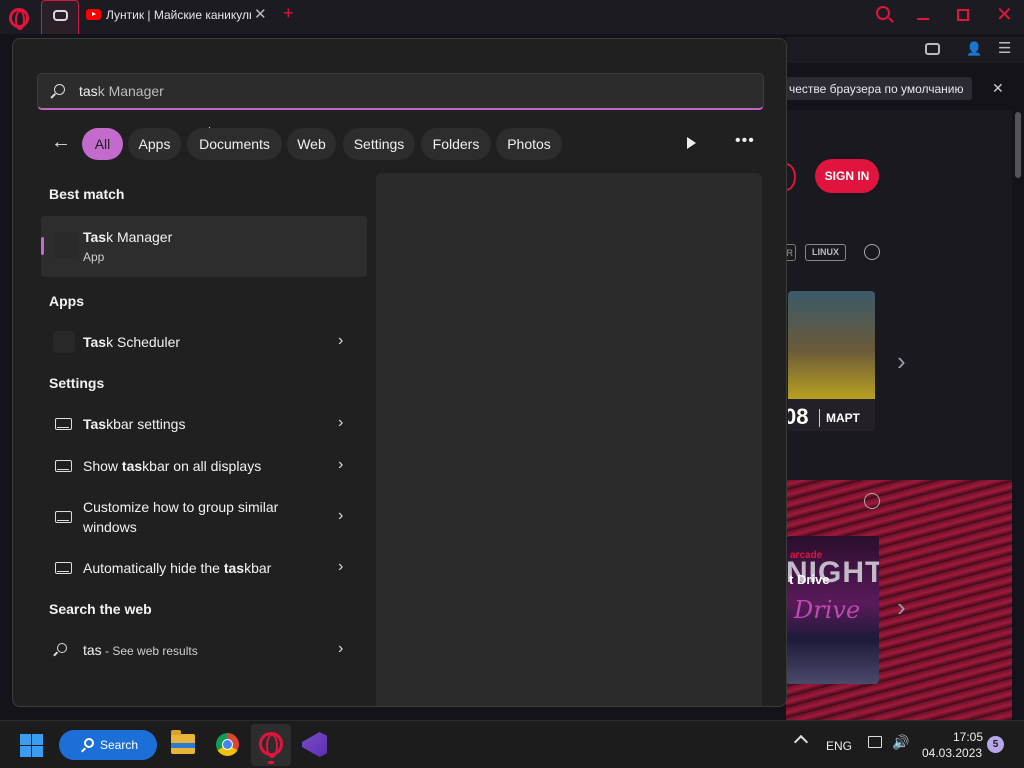 The width and height of the screenshot is (1024, 768). Describe the element at coordinates (879, 88) in the screenshot. I see `default-browser-banner: честве браузера по умолчанию` at that location.